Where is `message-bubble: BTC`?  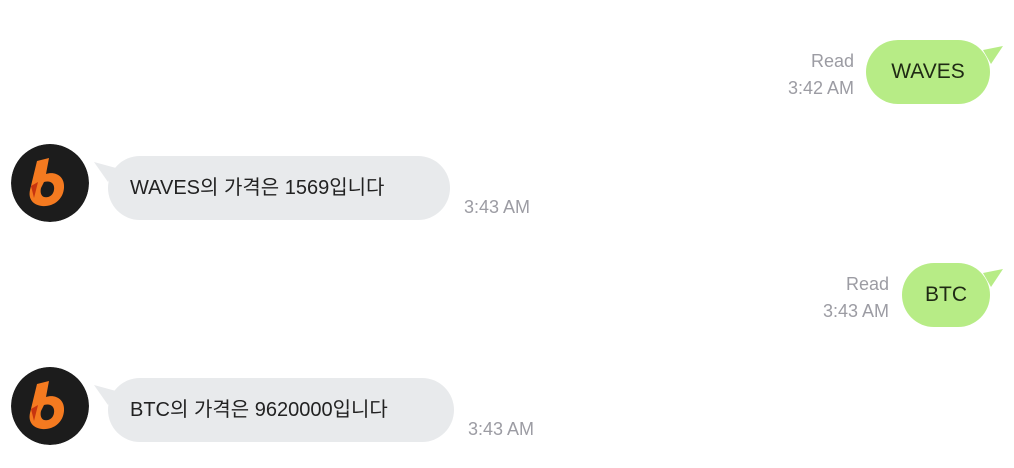
message-bubble: BTC is located at coordinates (946, 295).